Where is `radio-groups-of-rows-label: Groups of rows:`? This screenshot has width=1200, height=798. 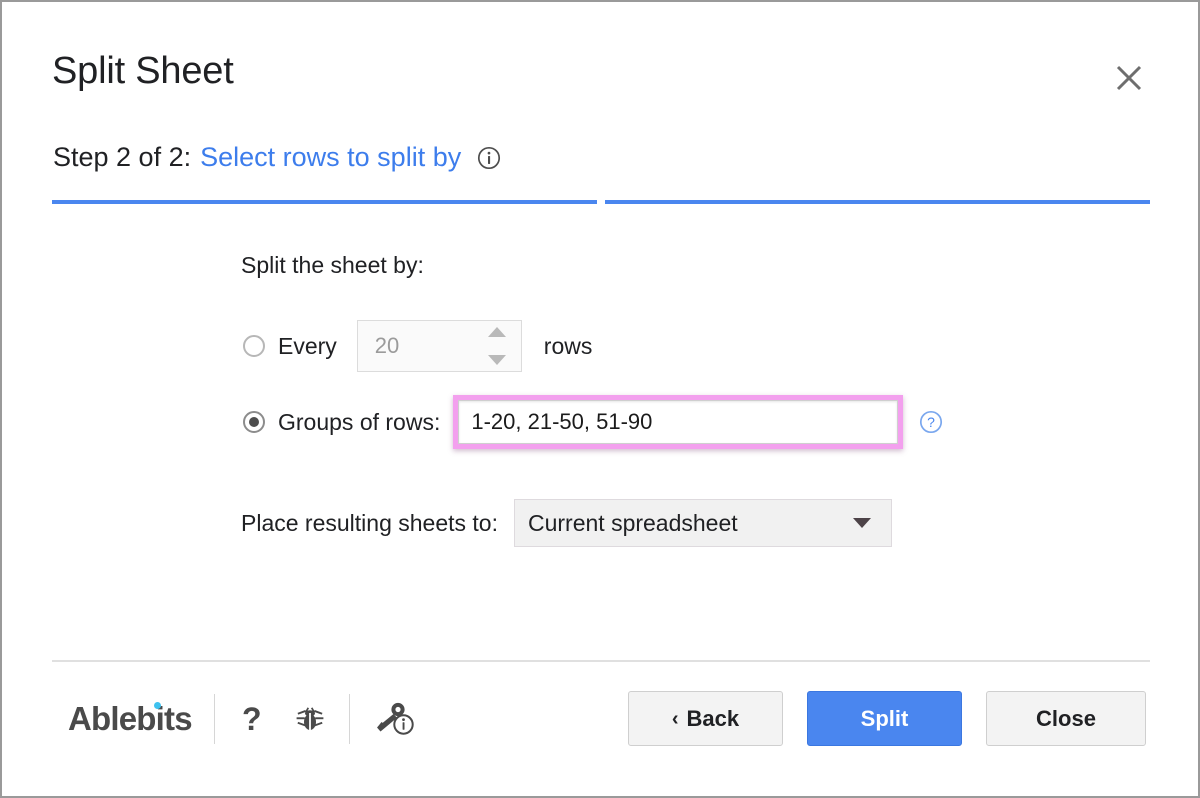 radio-groups-of-rows-label: Groups of rows: is located at coordinates (359, 422).